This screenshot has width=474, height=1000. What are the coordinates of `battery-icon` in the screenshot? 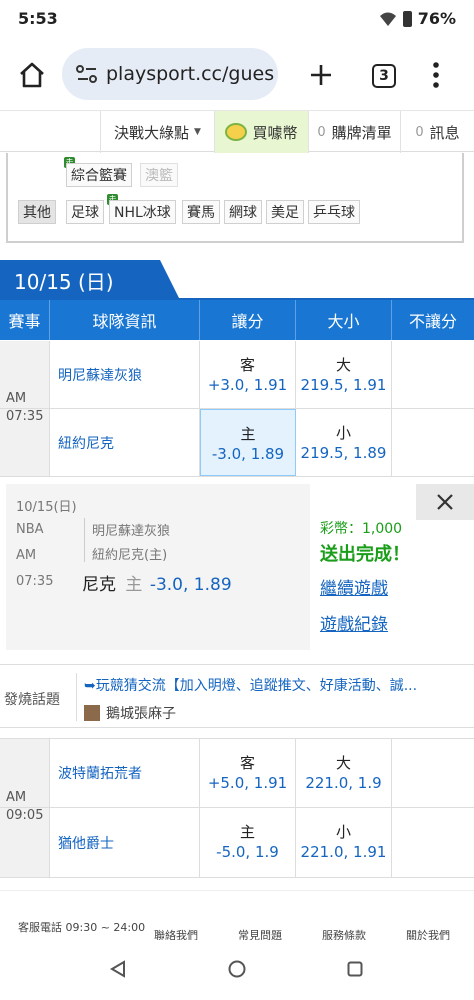 It's located at (407, 18).